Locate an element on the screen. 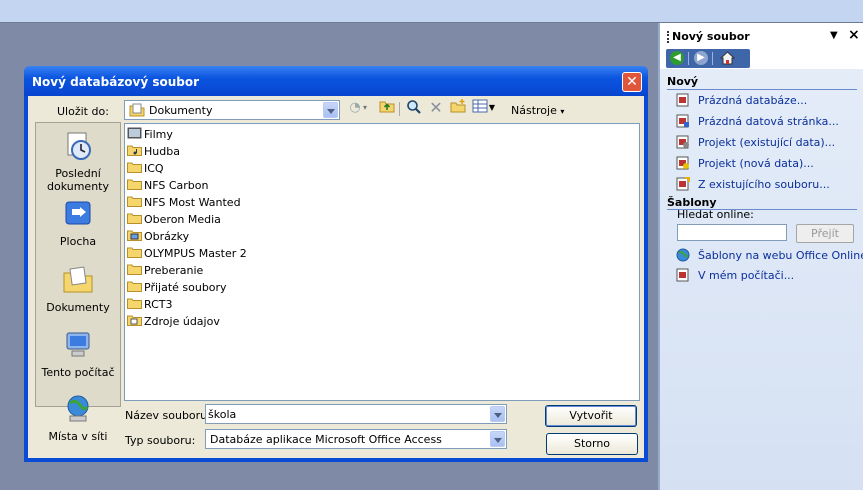 The width and height of the screenshot is (863, 490). place-label: Místa v síti is located at coordinates (78, 436).